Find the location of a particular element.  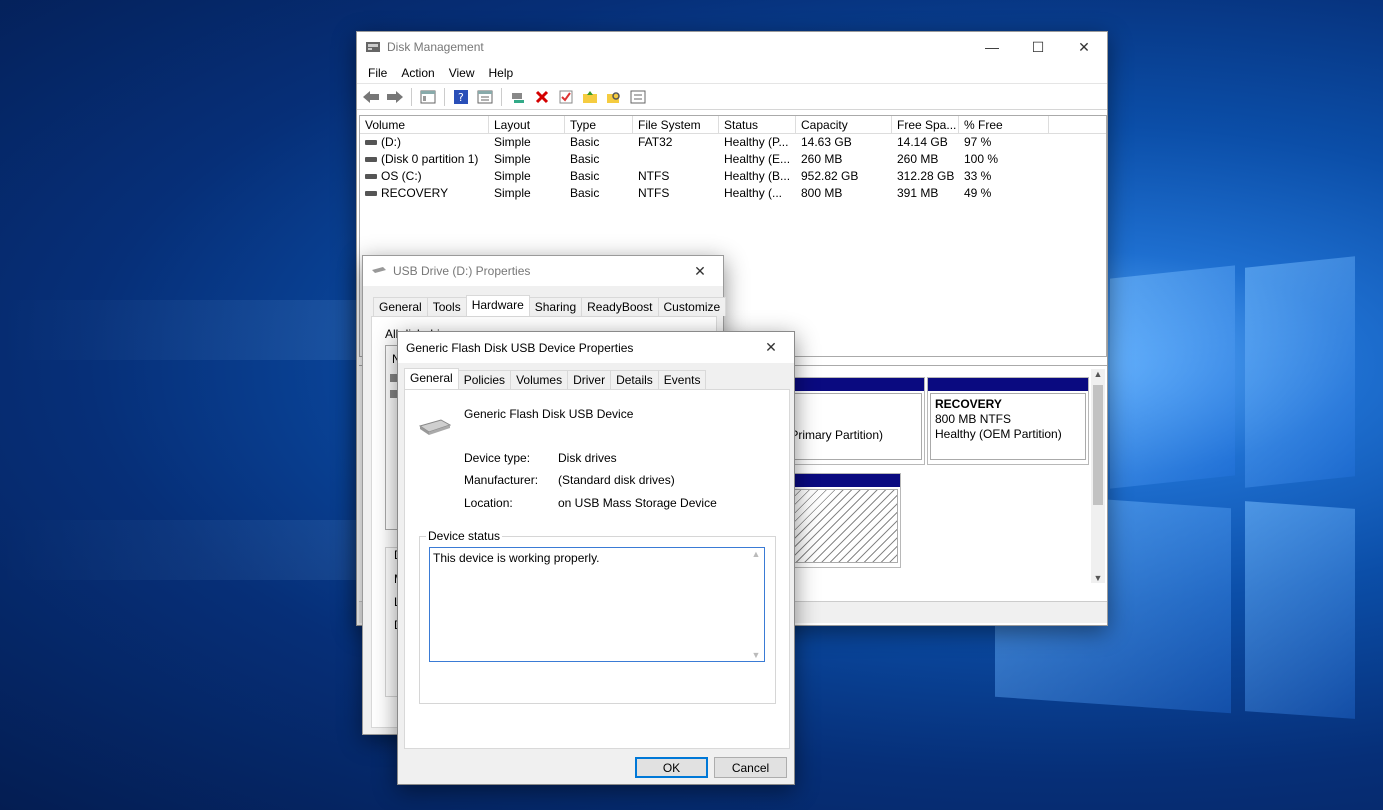

capacity-cell: 952.82 GB is located at coordinates (830, 176).